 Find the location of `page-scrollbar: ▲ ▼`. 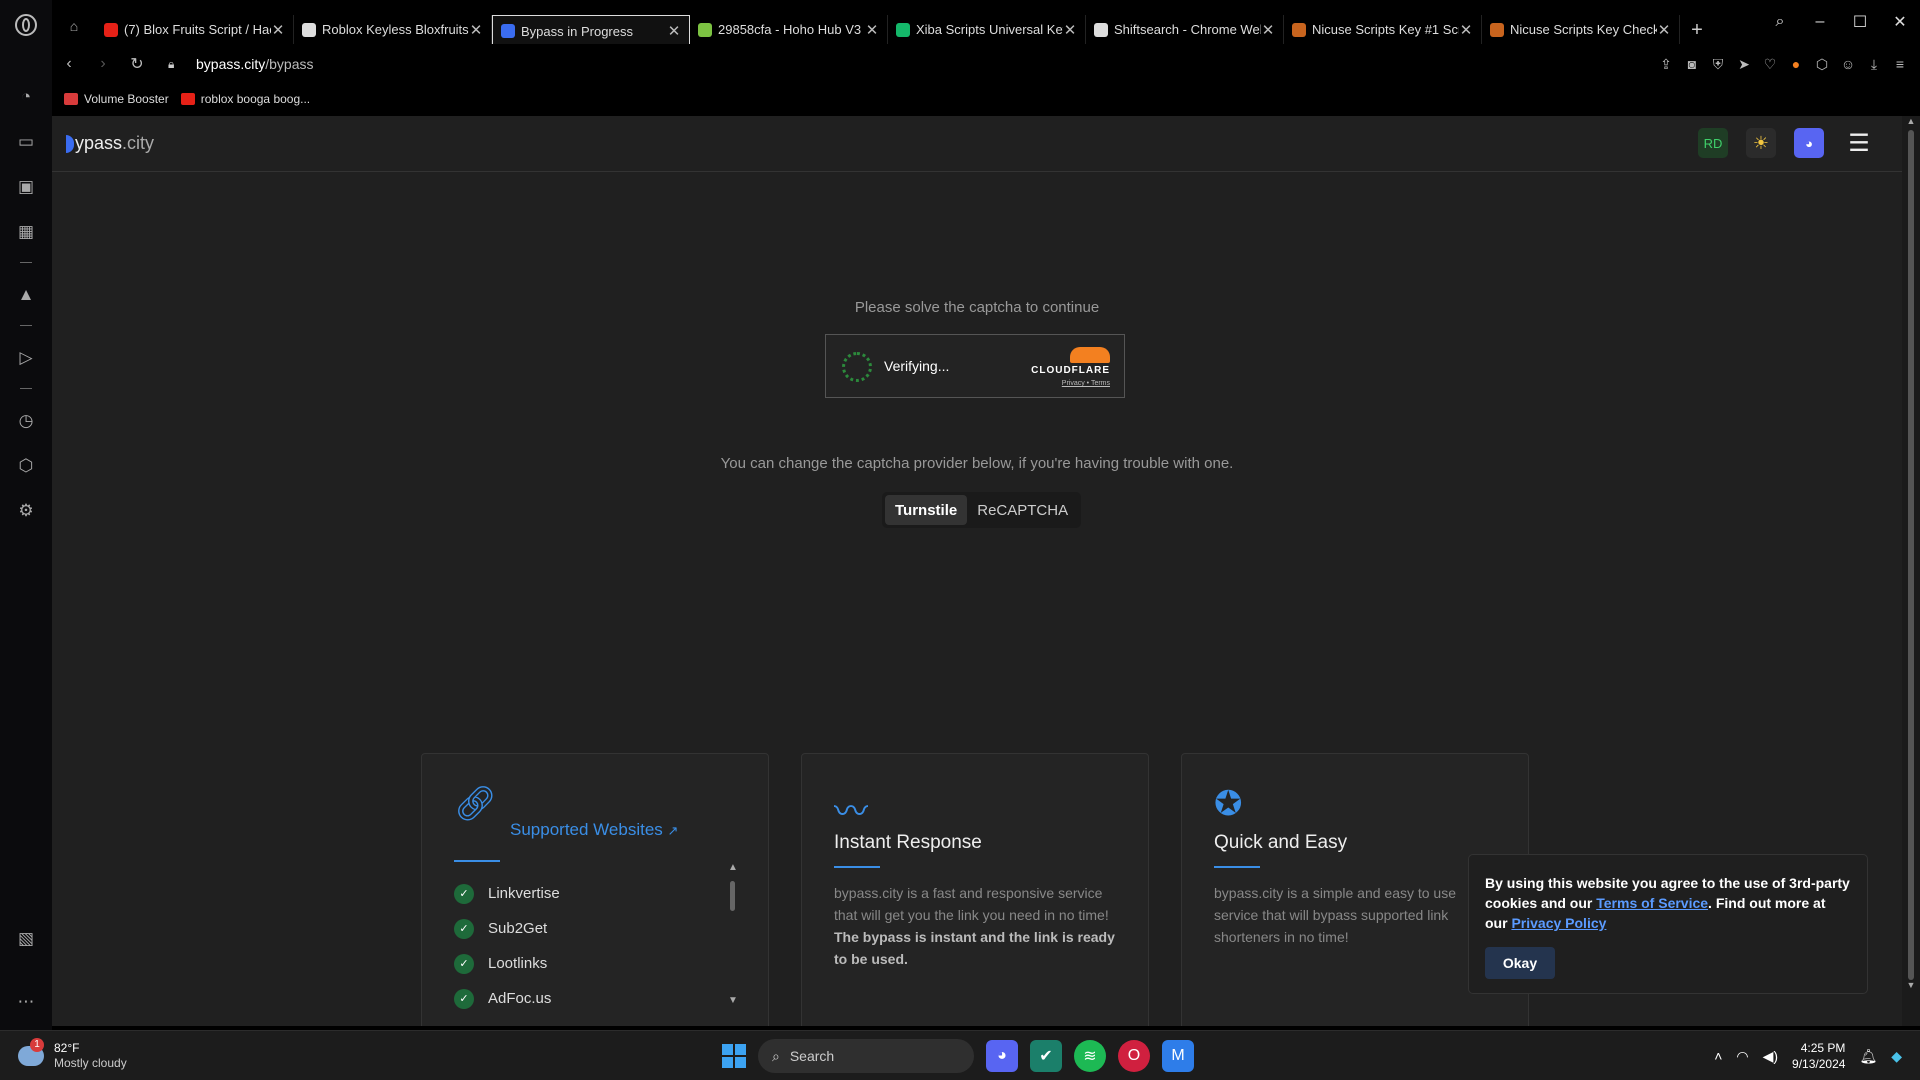

page-scrollbar: ▲ ▼ is located at coordinates (1911, 571).